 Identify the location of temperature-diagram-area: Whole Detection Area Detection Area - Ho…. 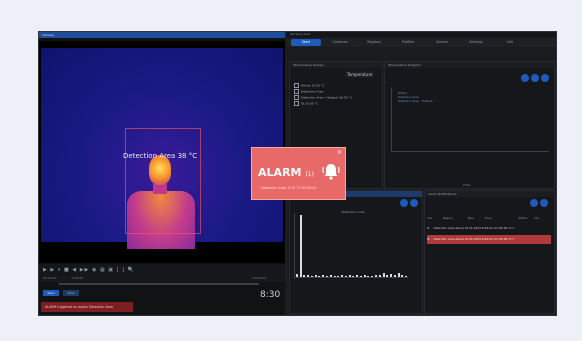
(470, 119).